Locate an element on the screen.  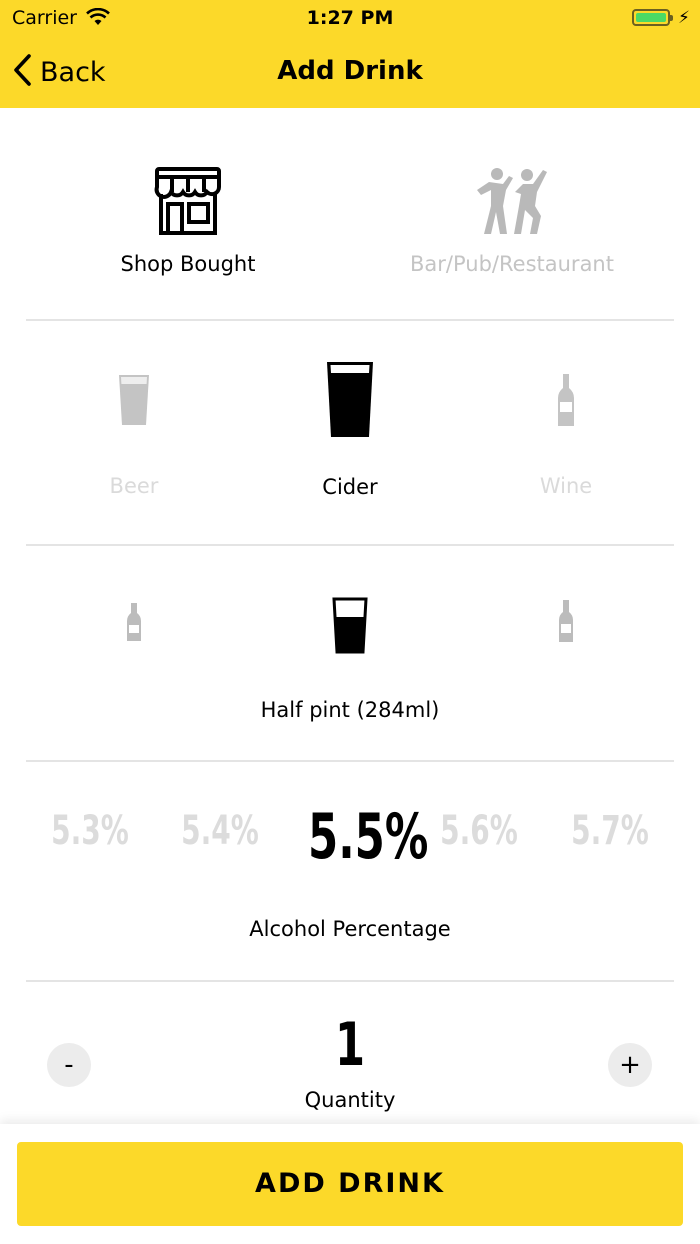
quantity-value: 1 is located at coordinates (350, 1045).